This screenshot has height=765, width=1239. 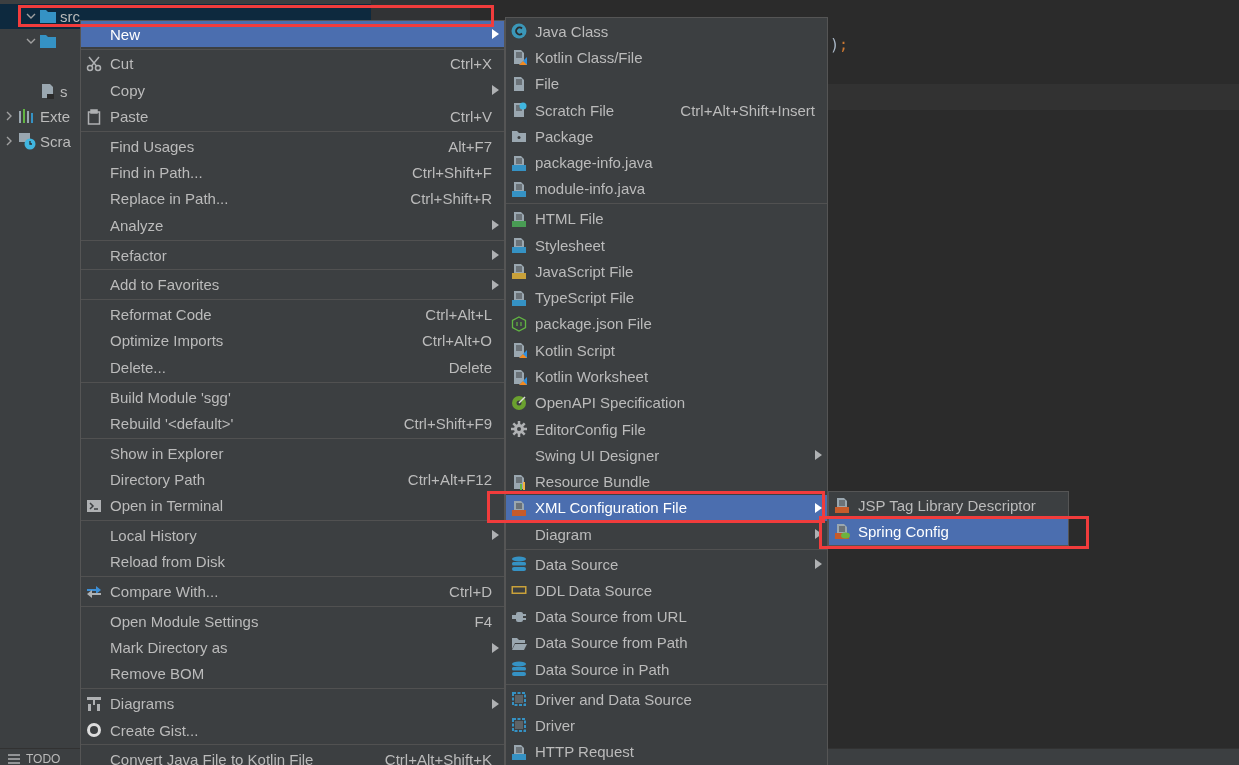 I want to click on menu-item: package.json File, so click(x=666, y=324).